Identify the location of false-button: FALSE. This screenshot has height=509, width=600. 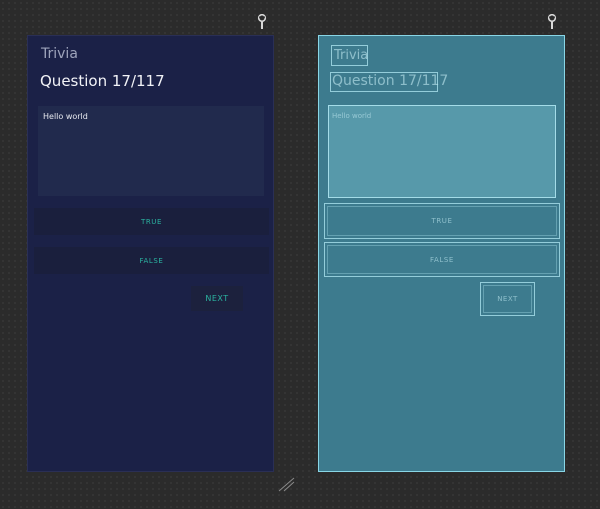
(151, 260).